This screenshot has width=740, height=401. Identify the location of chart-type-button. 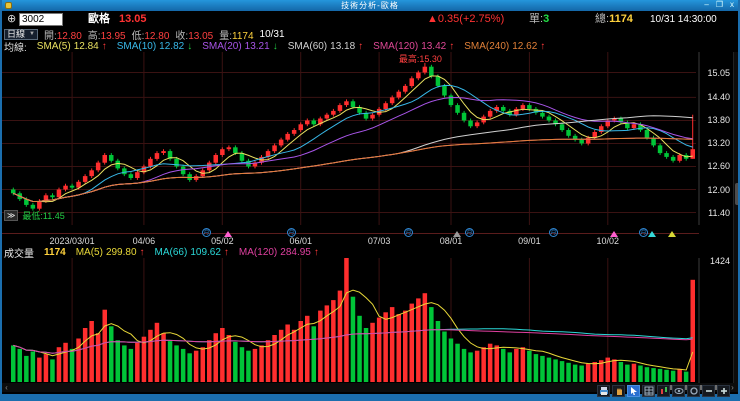
(663, 391).